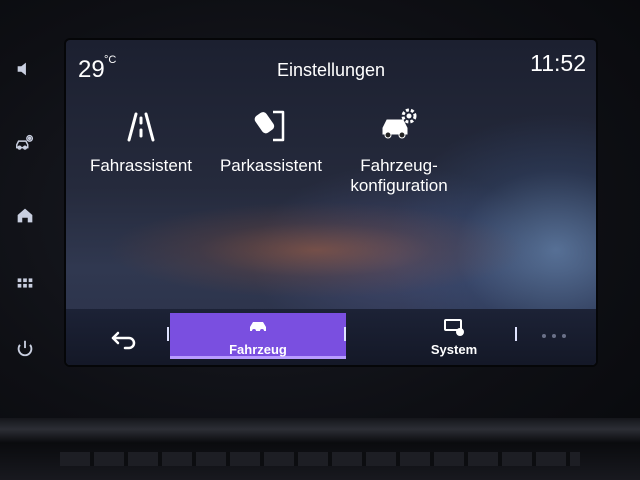 This screenshot has width=640, height=480. I want to click on tile-fahrzeugkonfiguration: Fahrzeug- konfiguration, so click(399, 148).